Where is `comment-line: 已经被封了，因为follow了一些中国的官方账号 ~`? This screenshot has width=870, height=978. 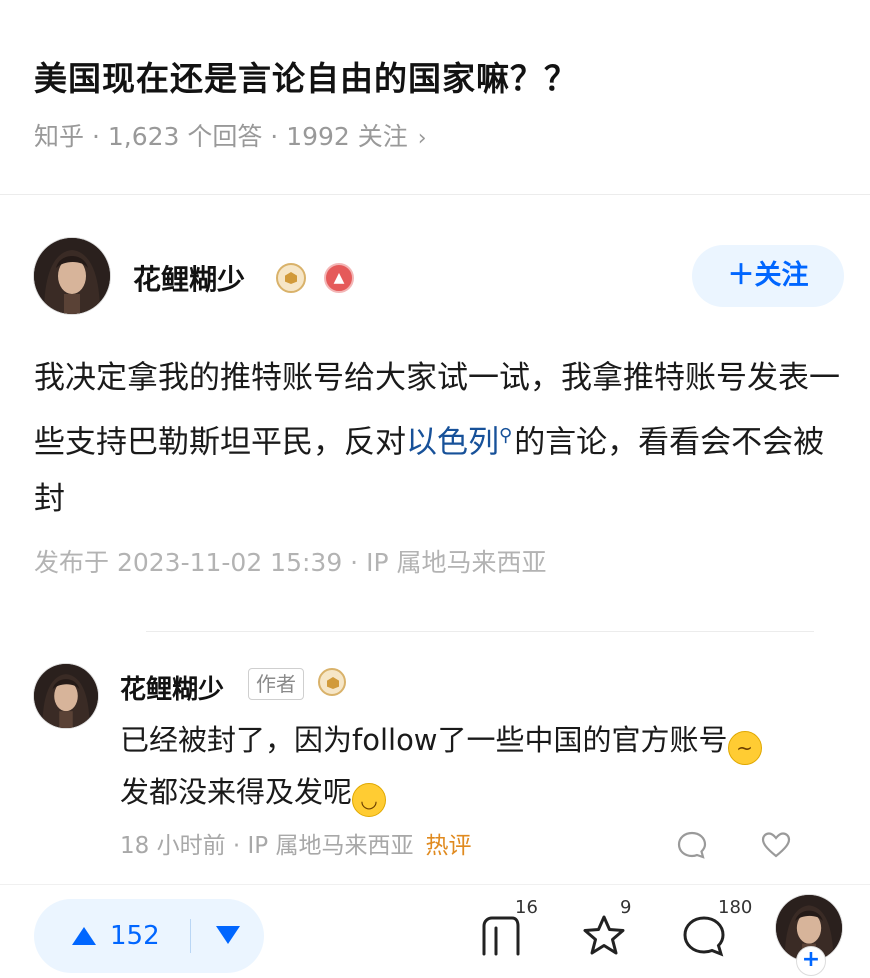 comment-line: 已经被封了，因为follow了一些中国的官方账号 ~ is located at coordinates (480, 740).